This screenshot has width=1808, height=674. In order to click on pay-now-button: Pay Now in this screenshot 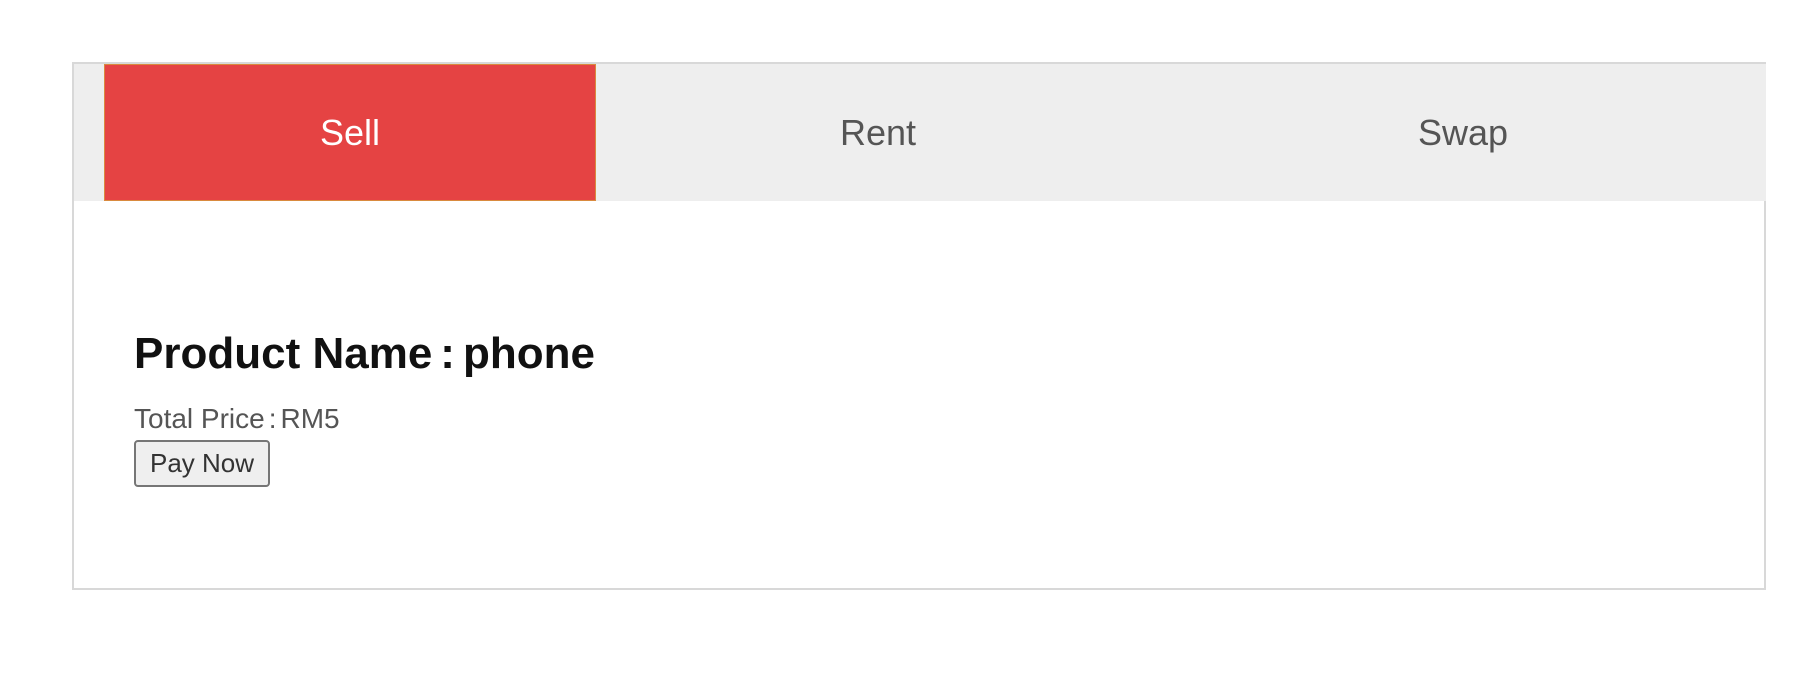, I will do `click(202, 463)`.